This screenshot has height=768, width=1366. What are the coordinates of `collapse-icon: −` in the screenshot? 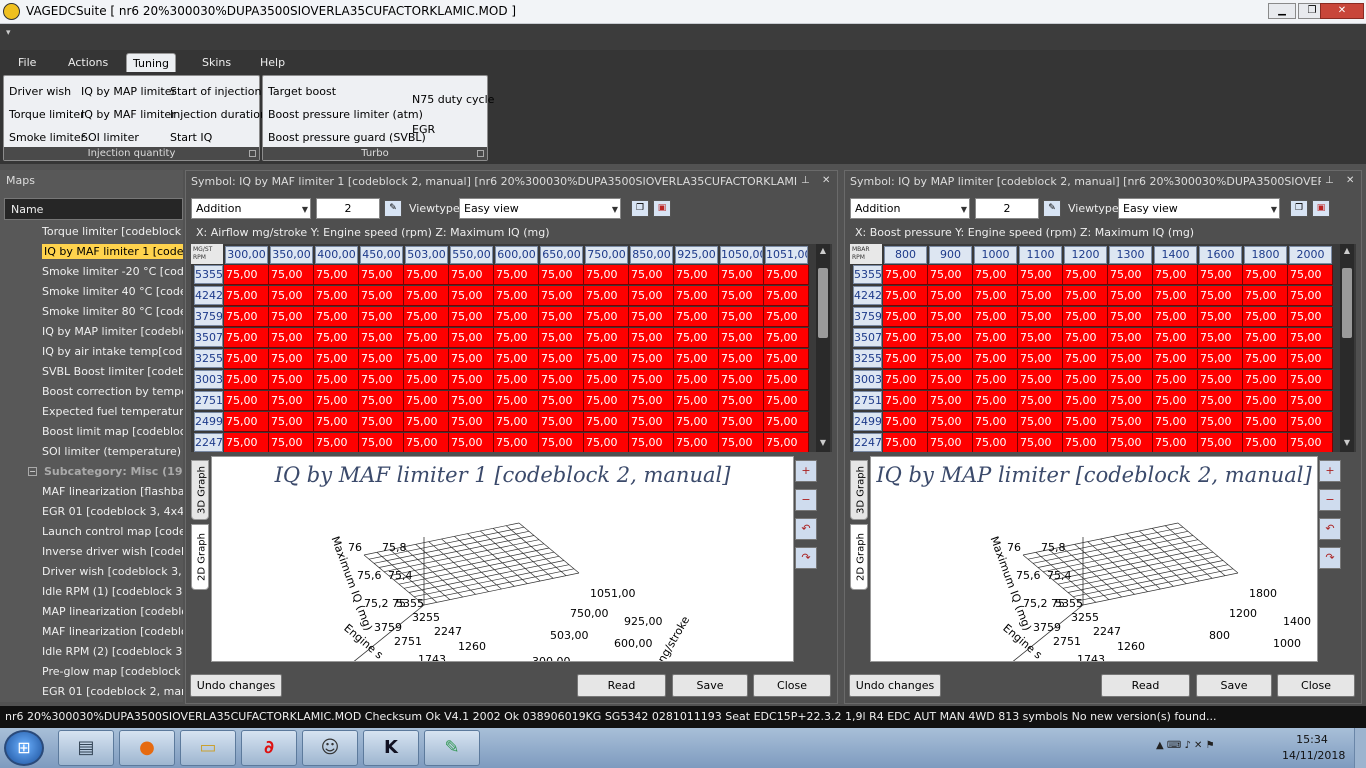 It's located at (32, 471).